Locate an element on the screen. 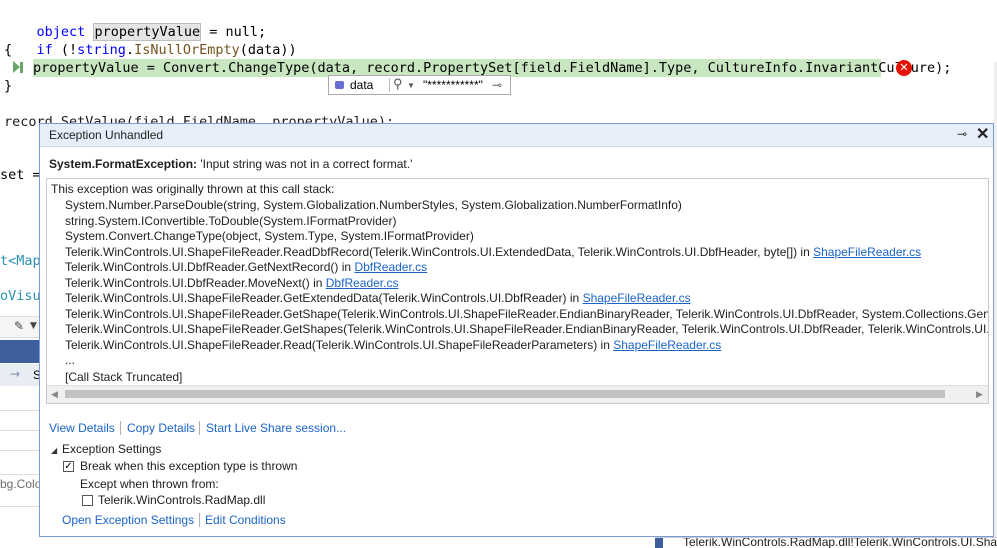  close-icon: ✕ is located at coordinates (982, 134).